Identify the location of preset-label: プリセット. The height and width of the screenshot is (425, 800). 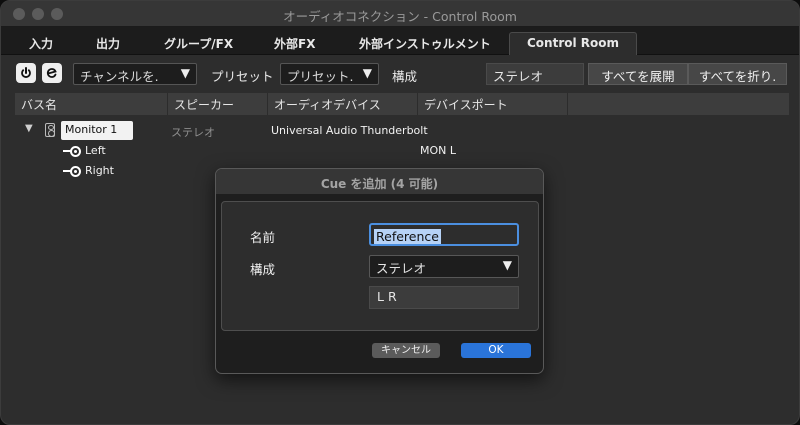
(242, 76).